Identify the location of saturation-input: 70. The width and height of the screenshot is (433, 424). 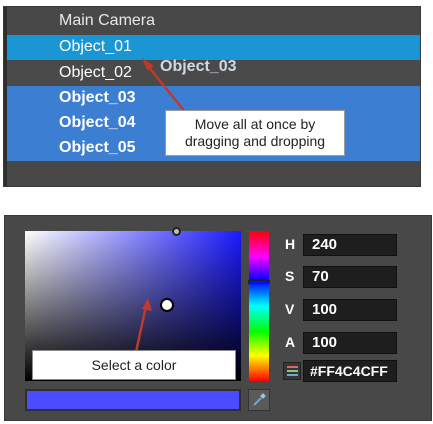
(350, 277).